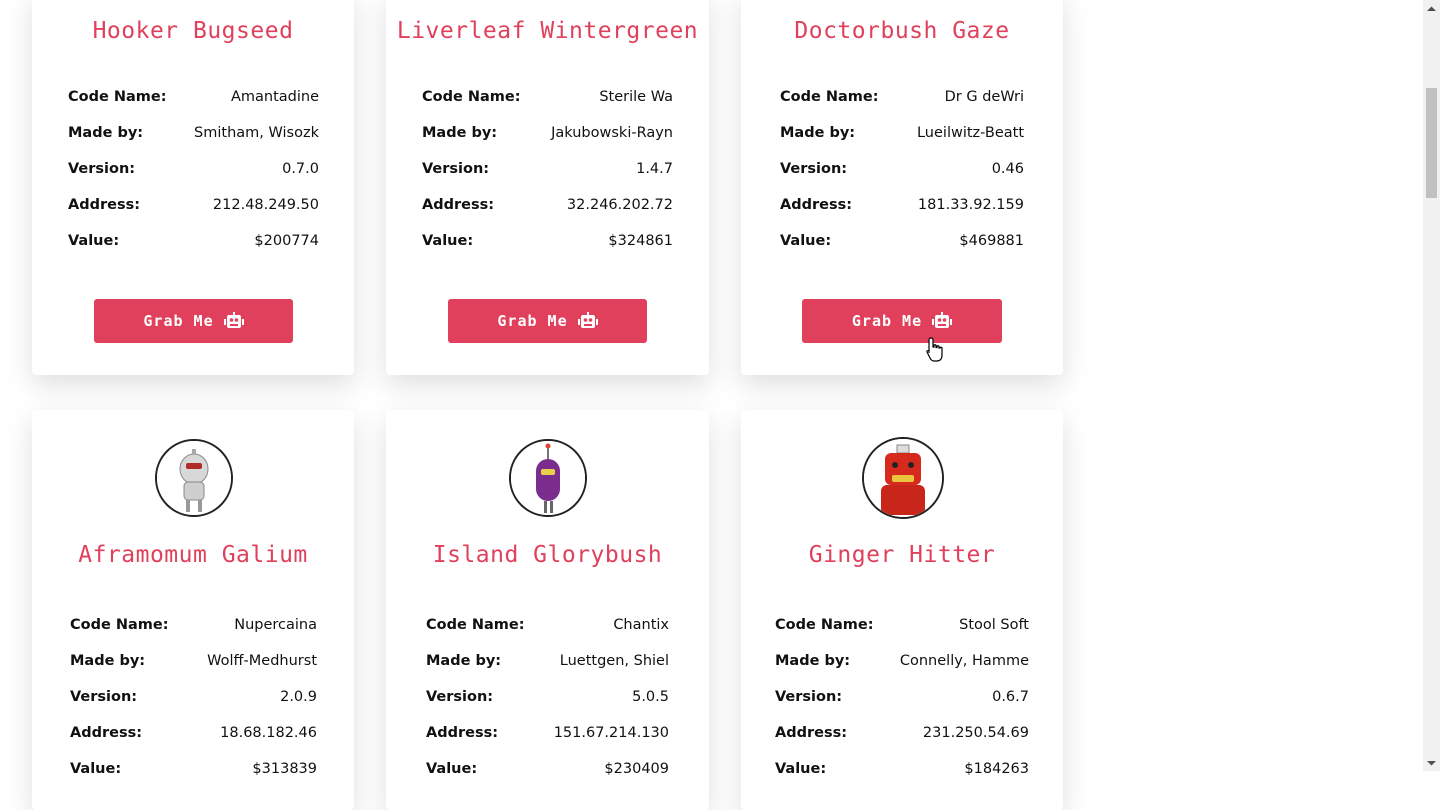 The height and width of the screenshot is (810, 1440). Describe the element at coordinates (991, 241) in the screenshot. I see `info-value: $469881` at that location.